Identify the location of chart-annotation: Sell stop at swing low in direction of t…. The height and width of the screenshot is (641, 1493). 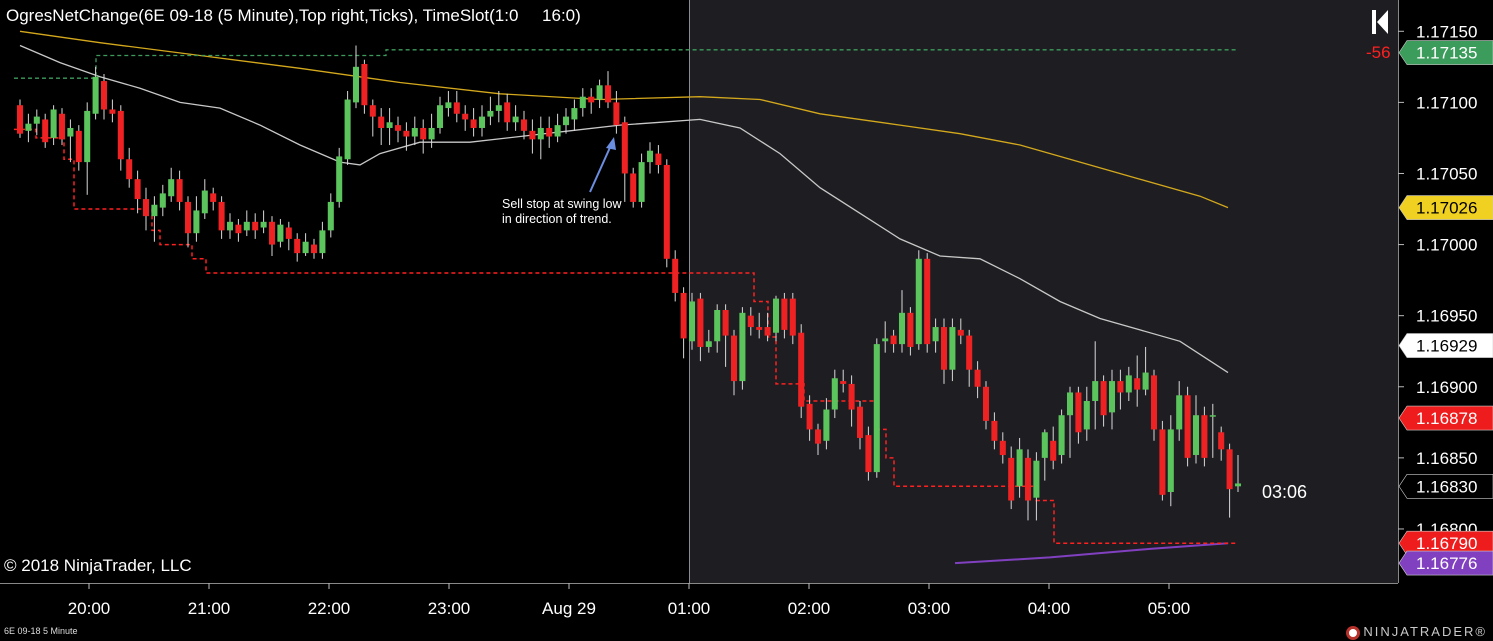
(562, 212).